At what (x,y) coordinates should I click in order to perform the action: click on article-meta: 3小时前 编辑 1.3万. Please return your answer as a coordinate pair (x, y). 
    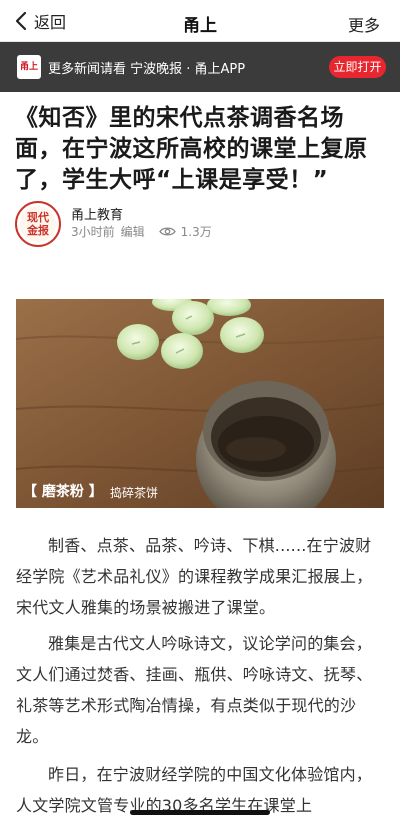
    Looking at the image, I should click on (141, 231).